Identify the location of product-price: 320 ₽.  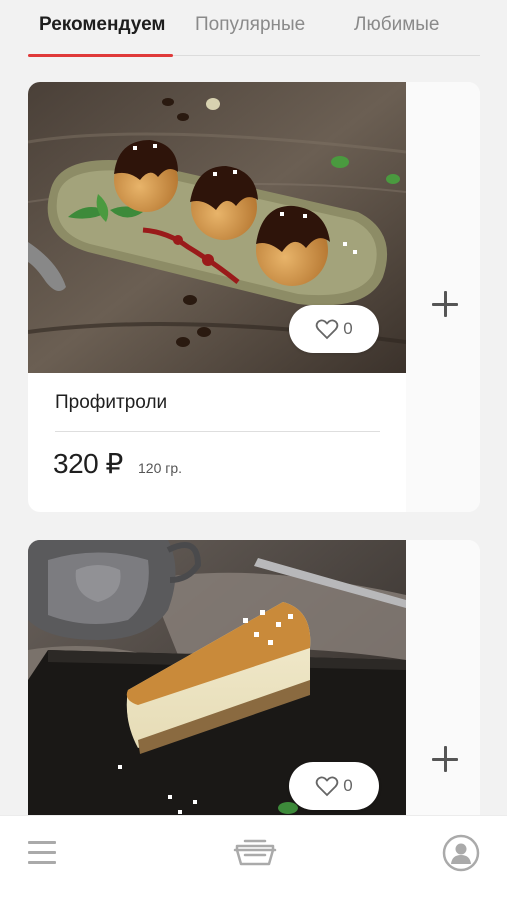
(88, 463).